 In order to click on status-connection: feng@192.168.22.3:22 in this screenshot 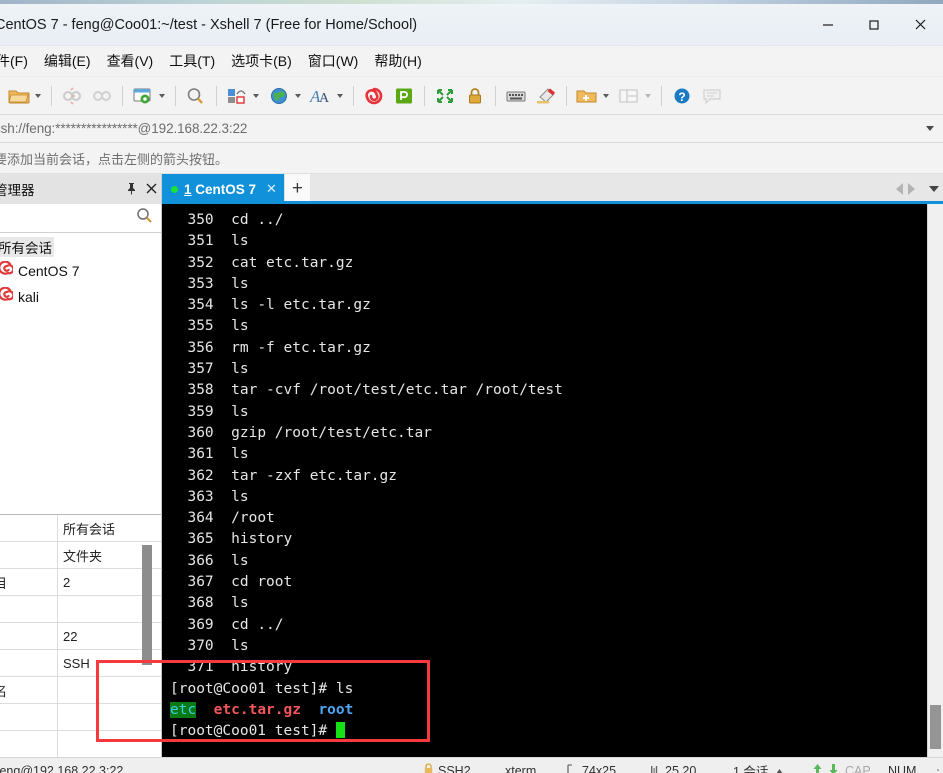, I will do `click(62, 768)`.